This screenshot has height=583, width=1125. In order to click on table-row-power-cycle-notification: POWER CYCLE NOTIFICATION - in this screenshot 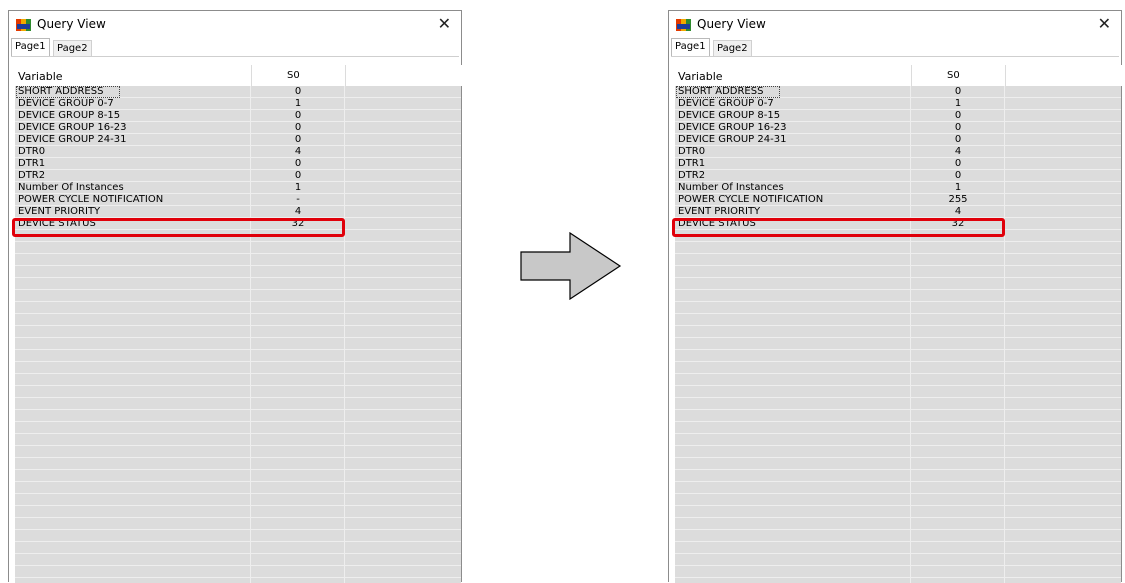, I will do `click(180, 200)`.